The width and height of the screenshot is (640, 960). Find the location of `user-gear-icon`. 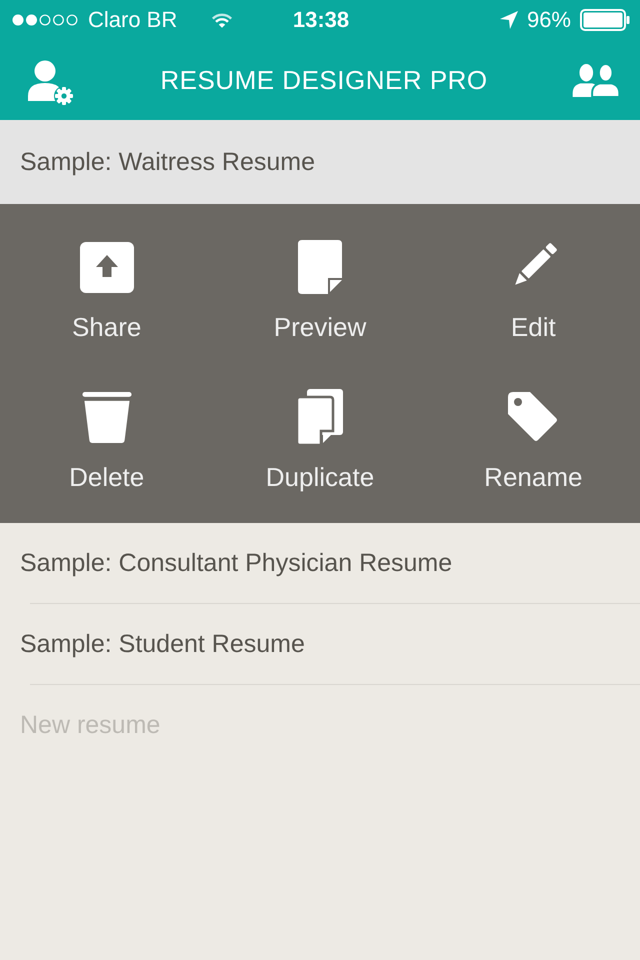

user-gear-icon is located at coordinates (51, 83).